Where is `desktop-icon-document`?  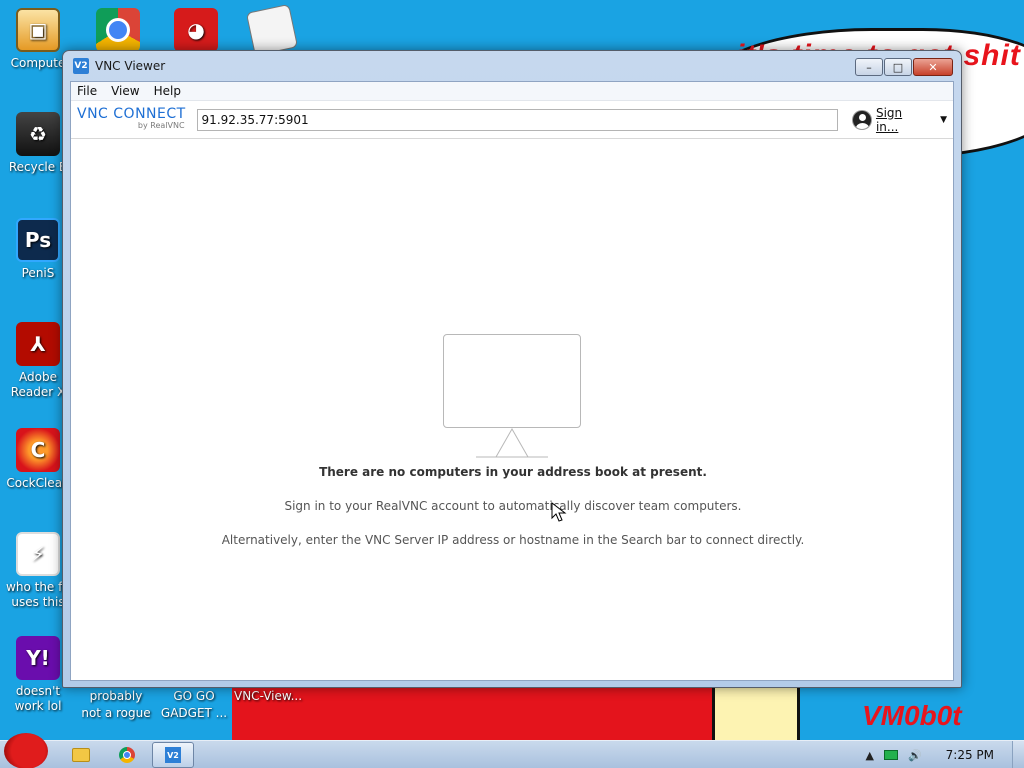
desktop-icon-document is located at coordinates (272, 30).